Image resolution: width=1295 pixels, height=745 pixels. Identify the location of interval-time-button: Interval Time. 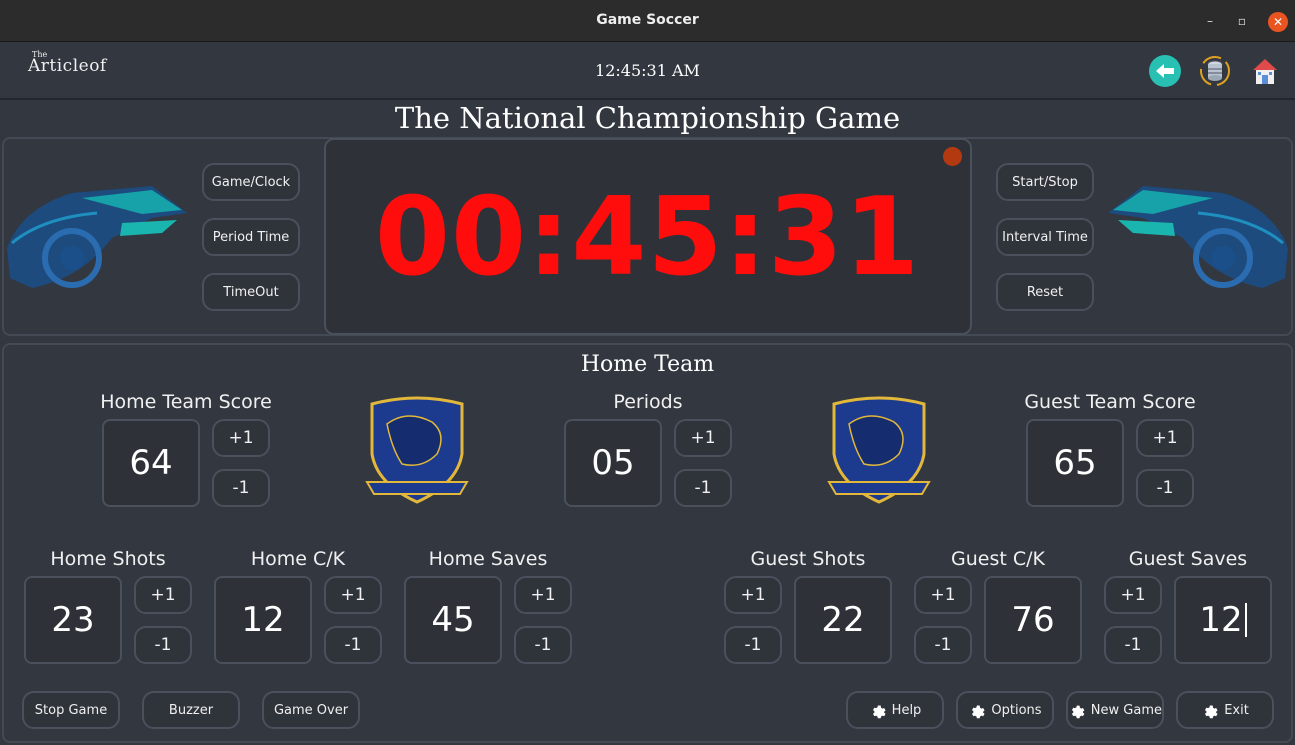
(1045, 237).